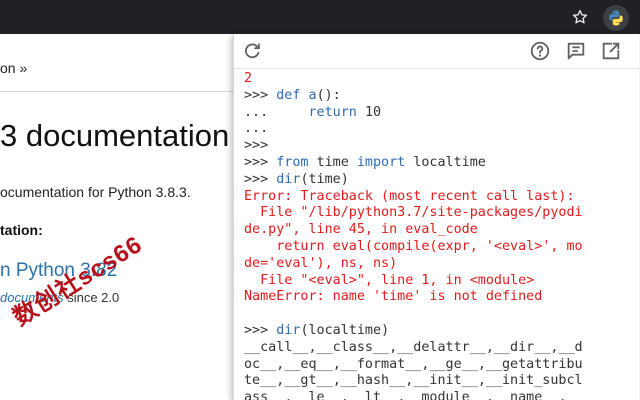 The width and height of the screenshot is (640, 400). What do you see at coordinates (393, 297) in the screenshot?
I see `console-line: NameError: name 'time' is not defined` at bounding box center [393, 297].